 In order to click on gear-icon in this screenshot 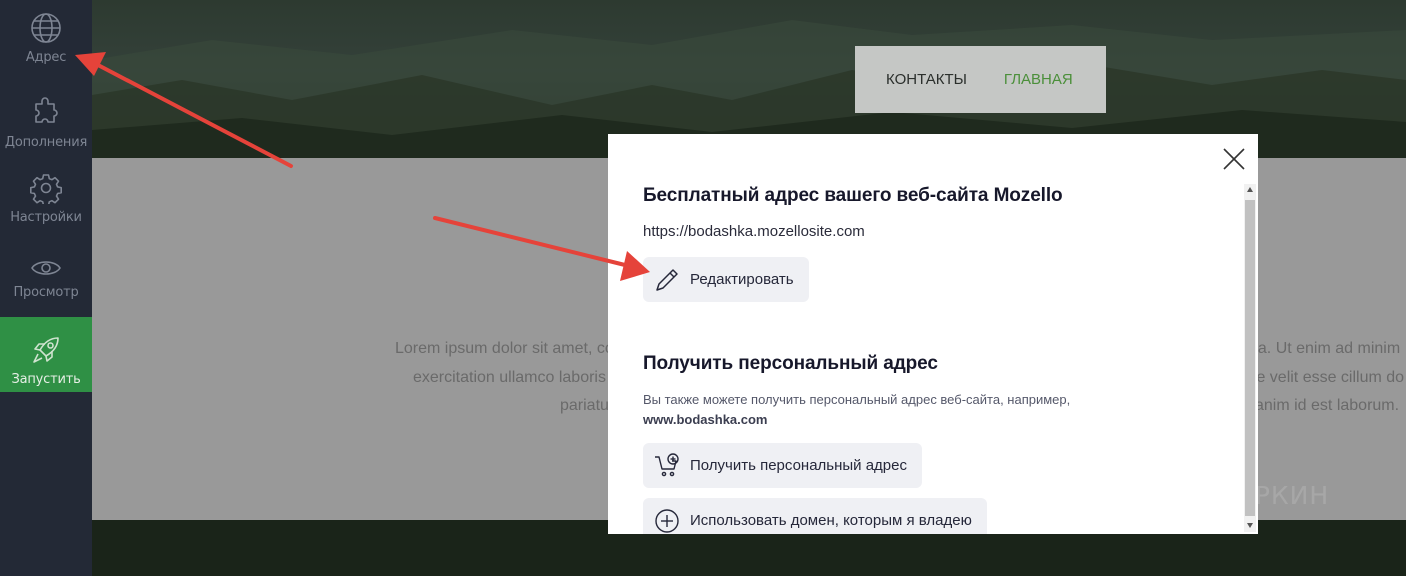, I will do `click(46, 189)`.